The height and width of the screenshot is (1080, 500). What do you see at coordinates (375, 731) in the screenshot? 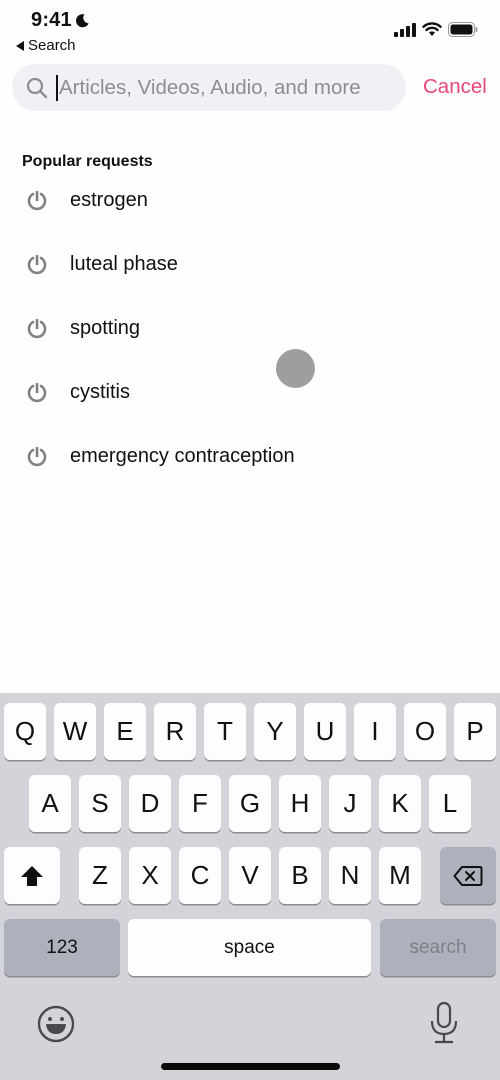
I see `key-i: I` at bounding box center [375, 731].